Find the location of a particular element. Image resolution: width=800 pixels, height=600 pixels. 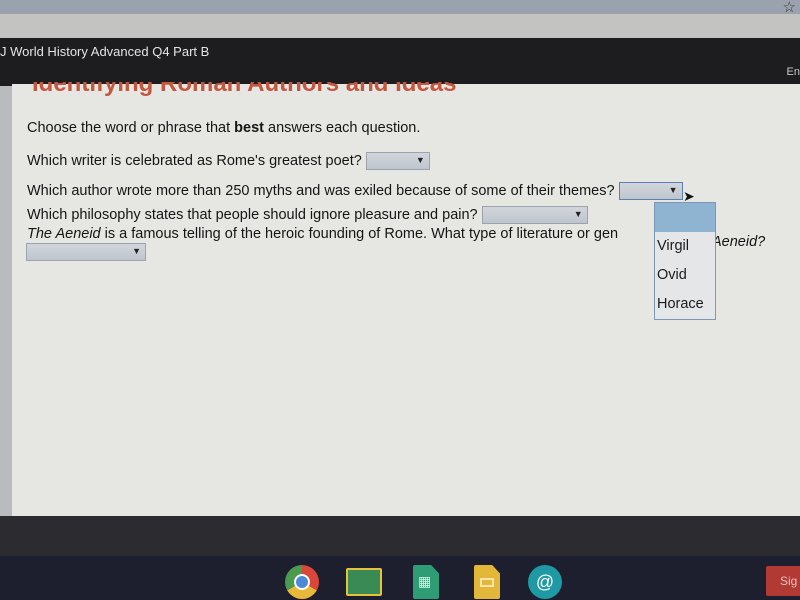

question-1-select: ▼ is located at coordinates (397, 161).